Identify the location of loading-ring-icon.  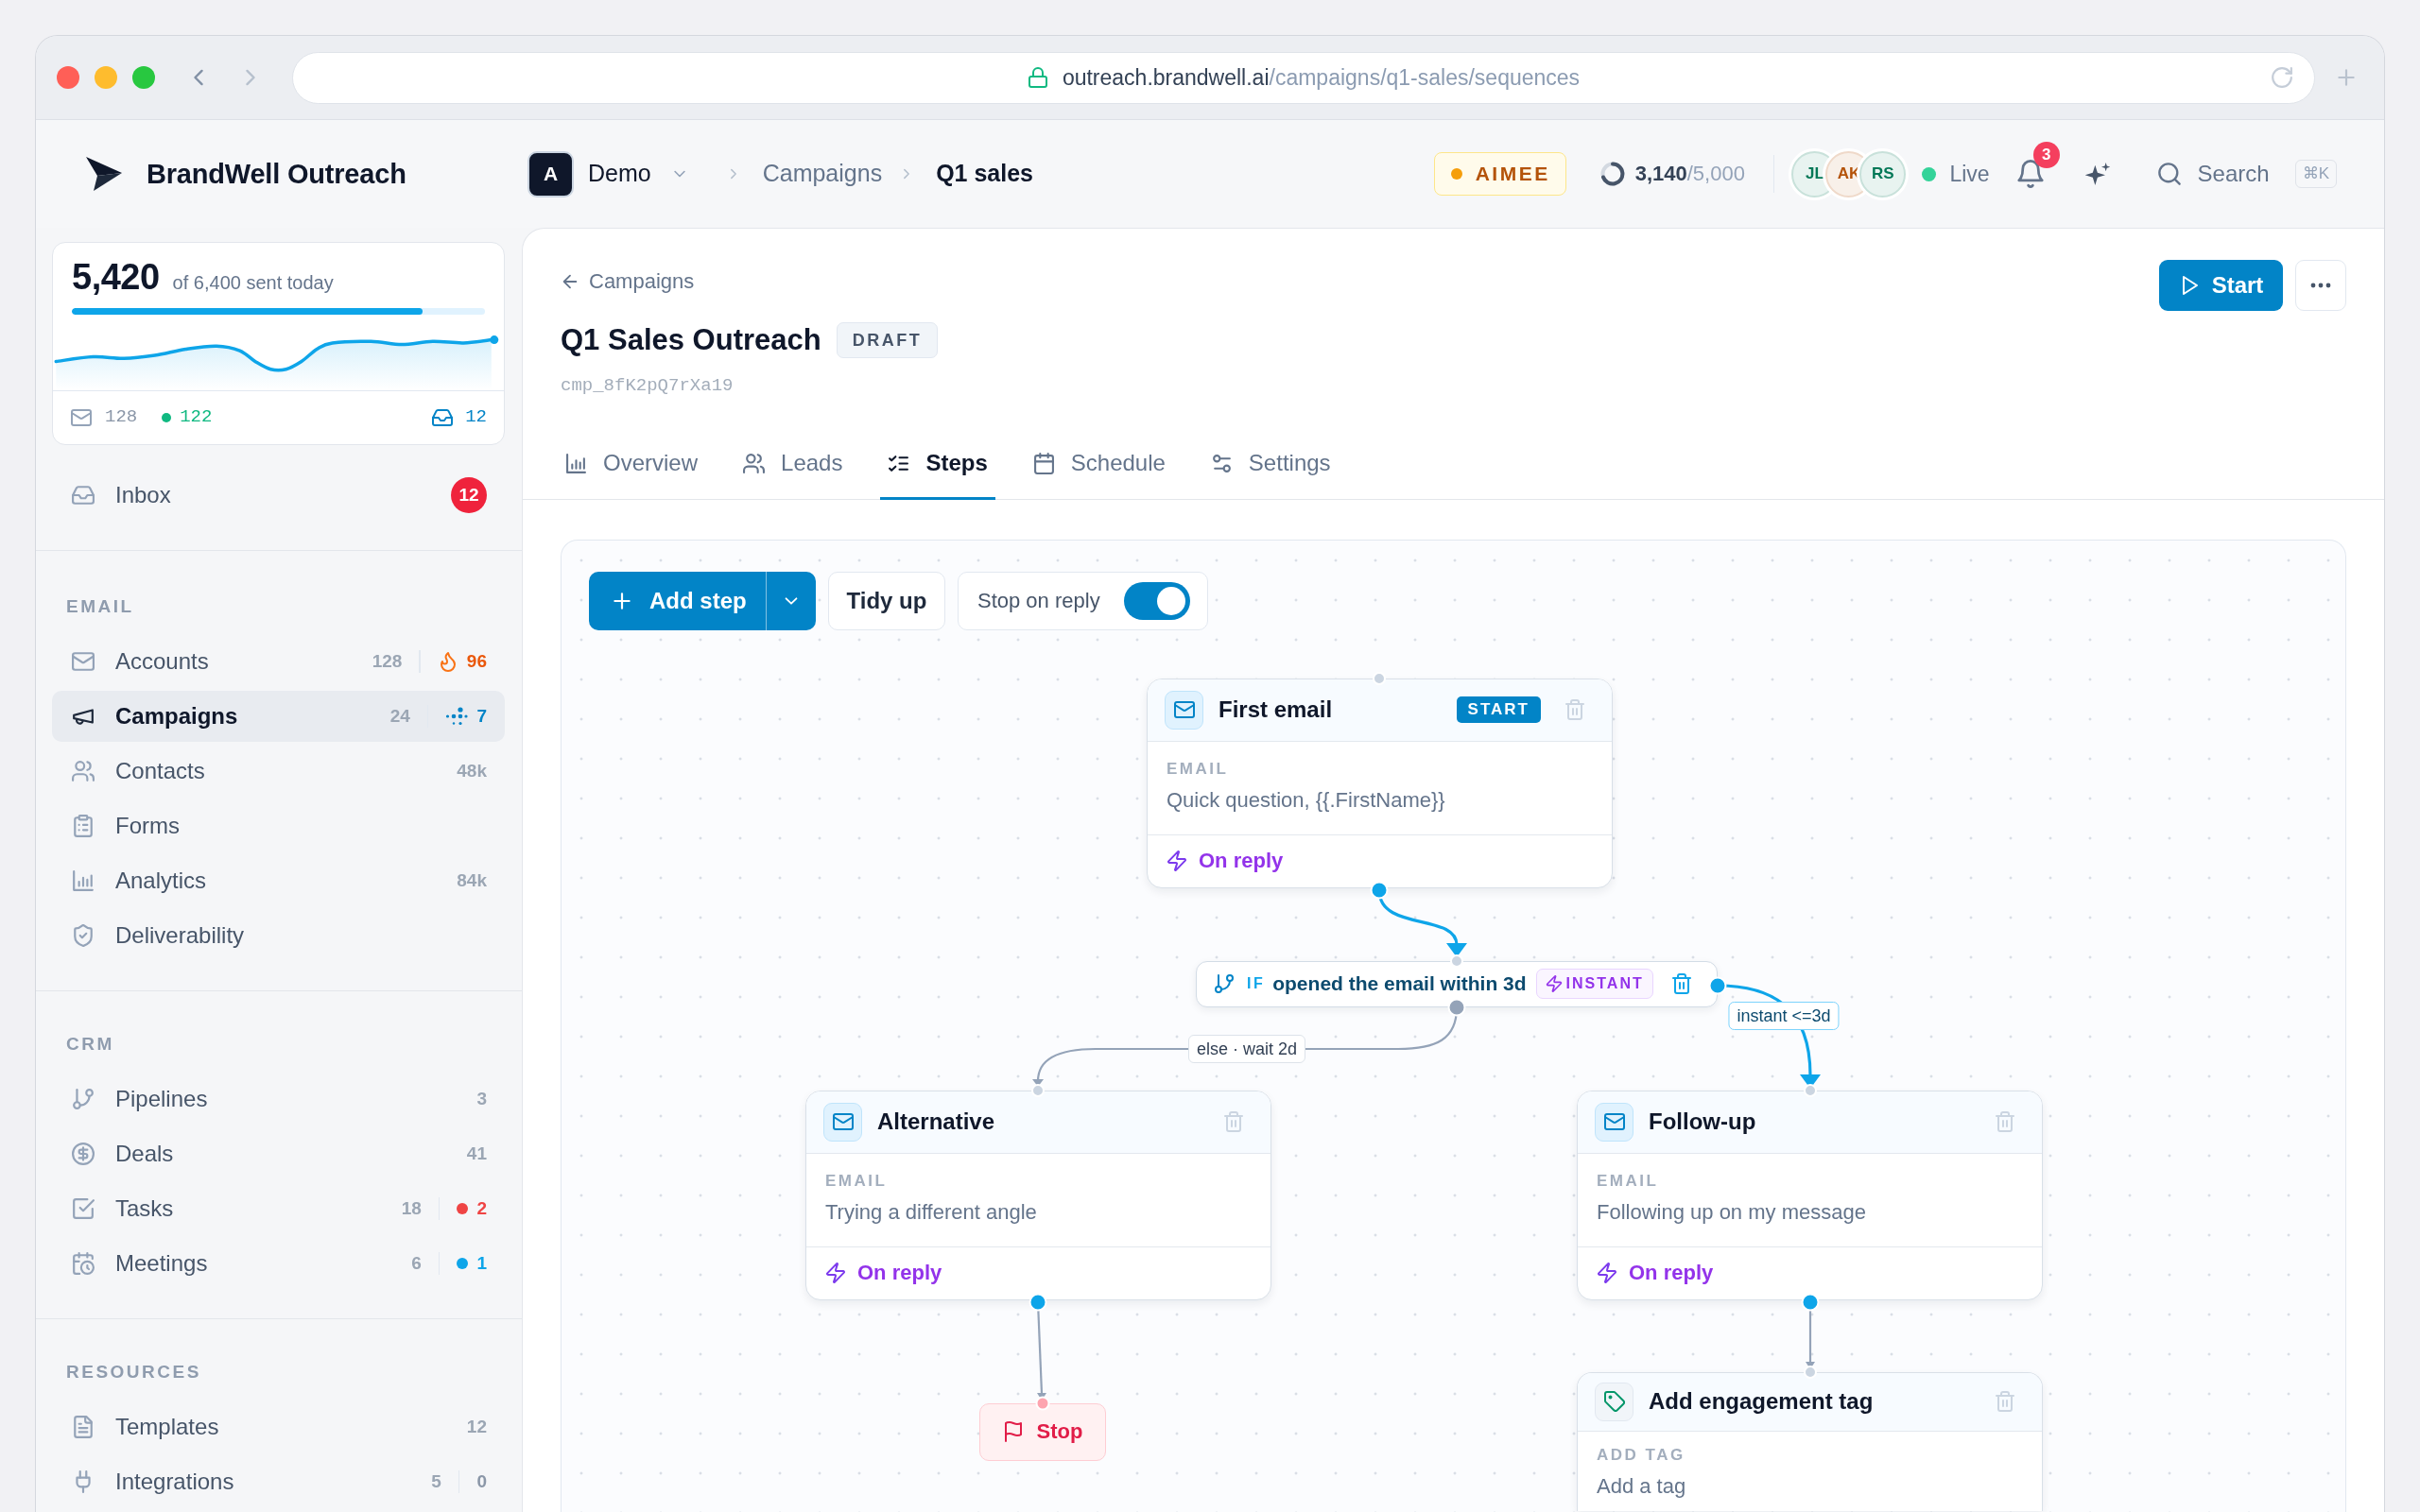
(1612, 174).